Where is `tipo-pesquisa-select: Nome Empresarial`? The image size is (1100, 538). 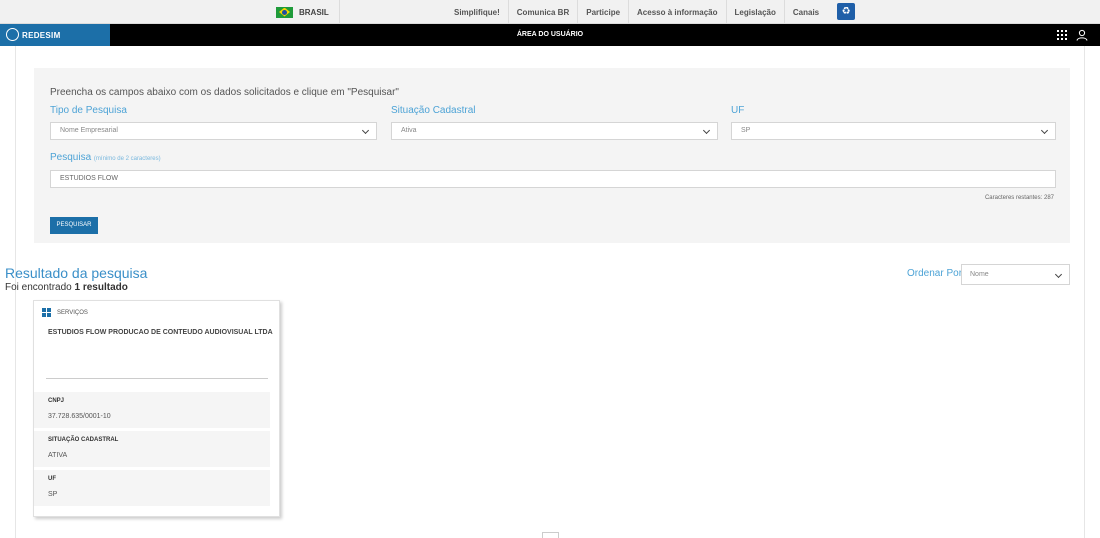
tipo-pesquisa-select: Nome Empresarial is located at coordinates (213, 131).